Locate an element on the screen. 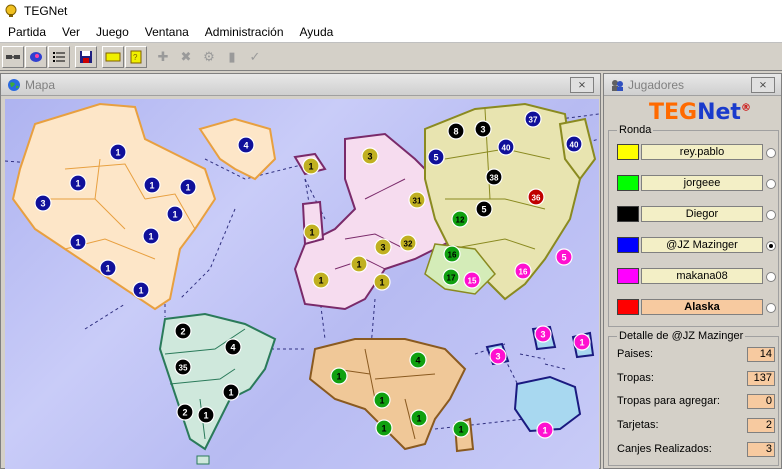 This screenshot has height=469, width=782. get-card-icon: ▮ is located at coordinates (232, 56).